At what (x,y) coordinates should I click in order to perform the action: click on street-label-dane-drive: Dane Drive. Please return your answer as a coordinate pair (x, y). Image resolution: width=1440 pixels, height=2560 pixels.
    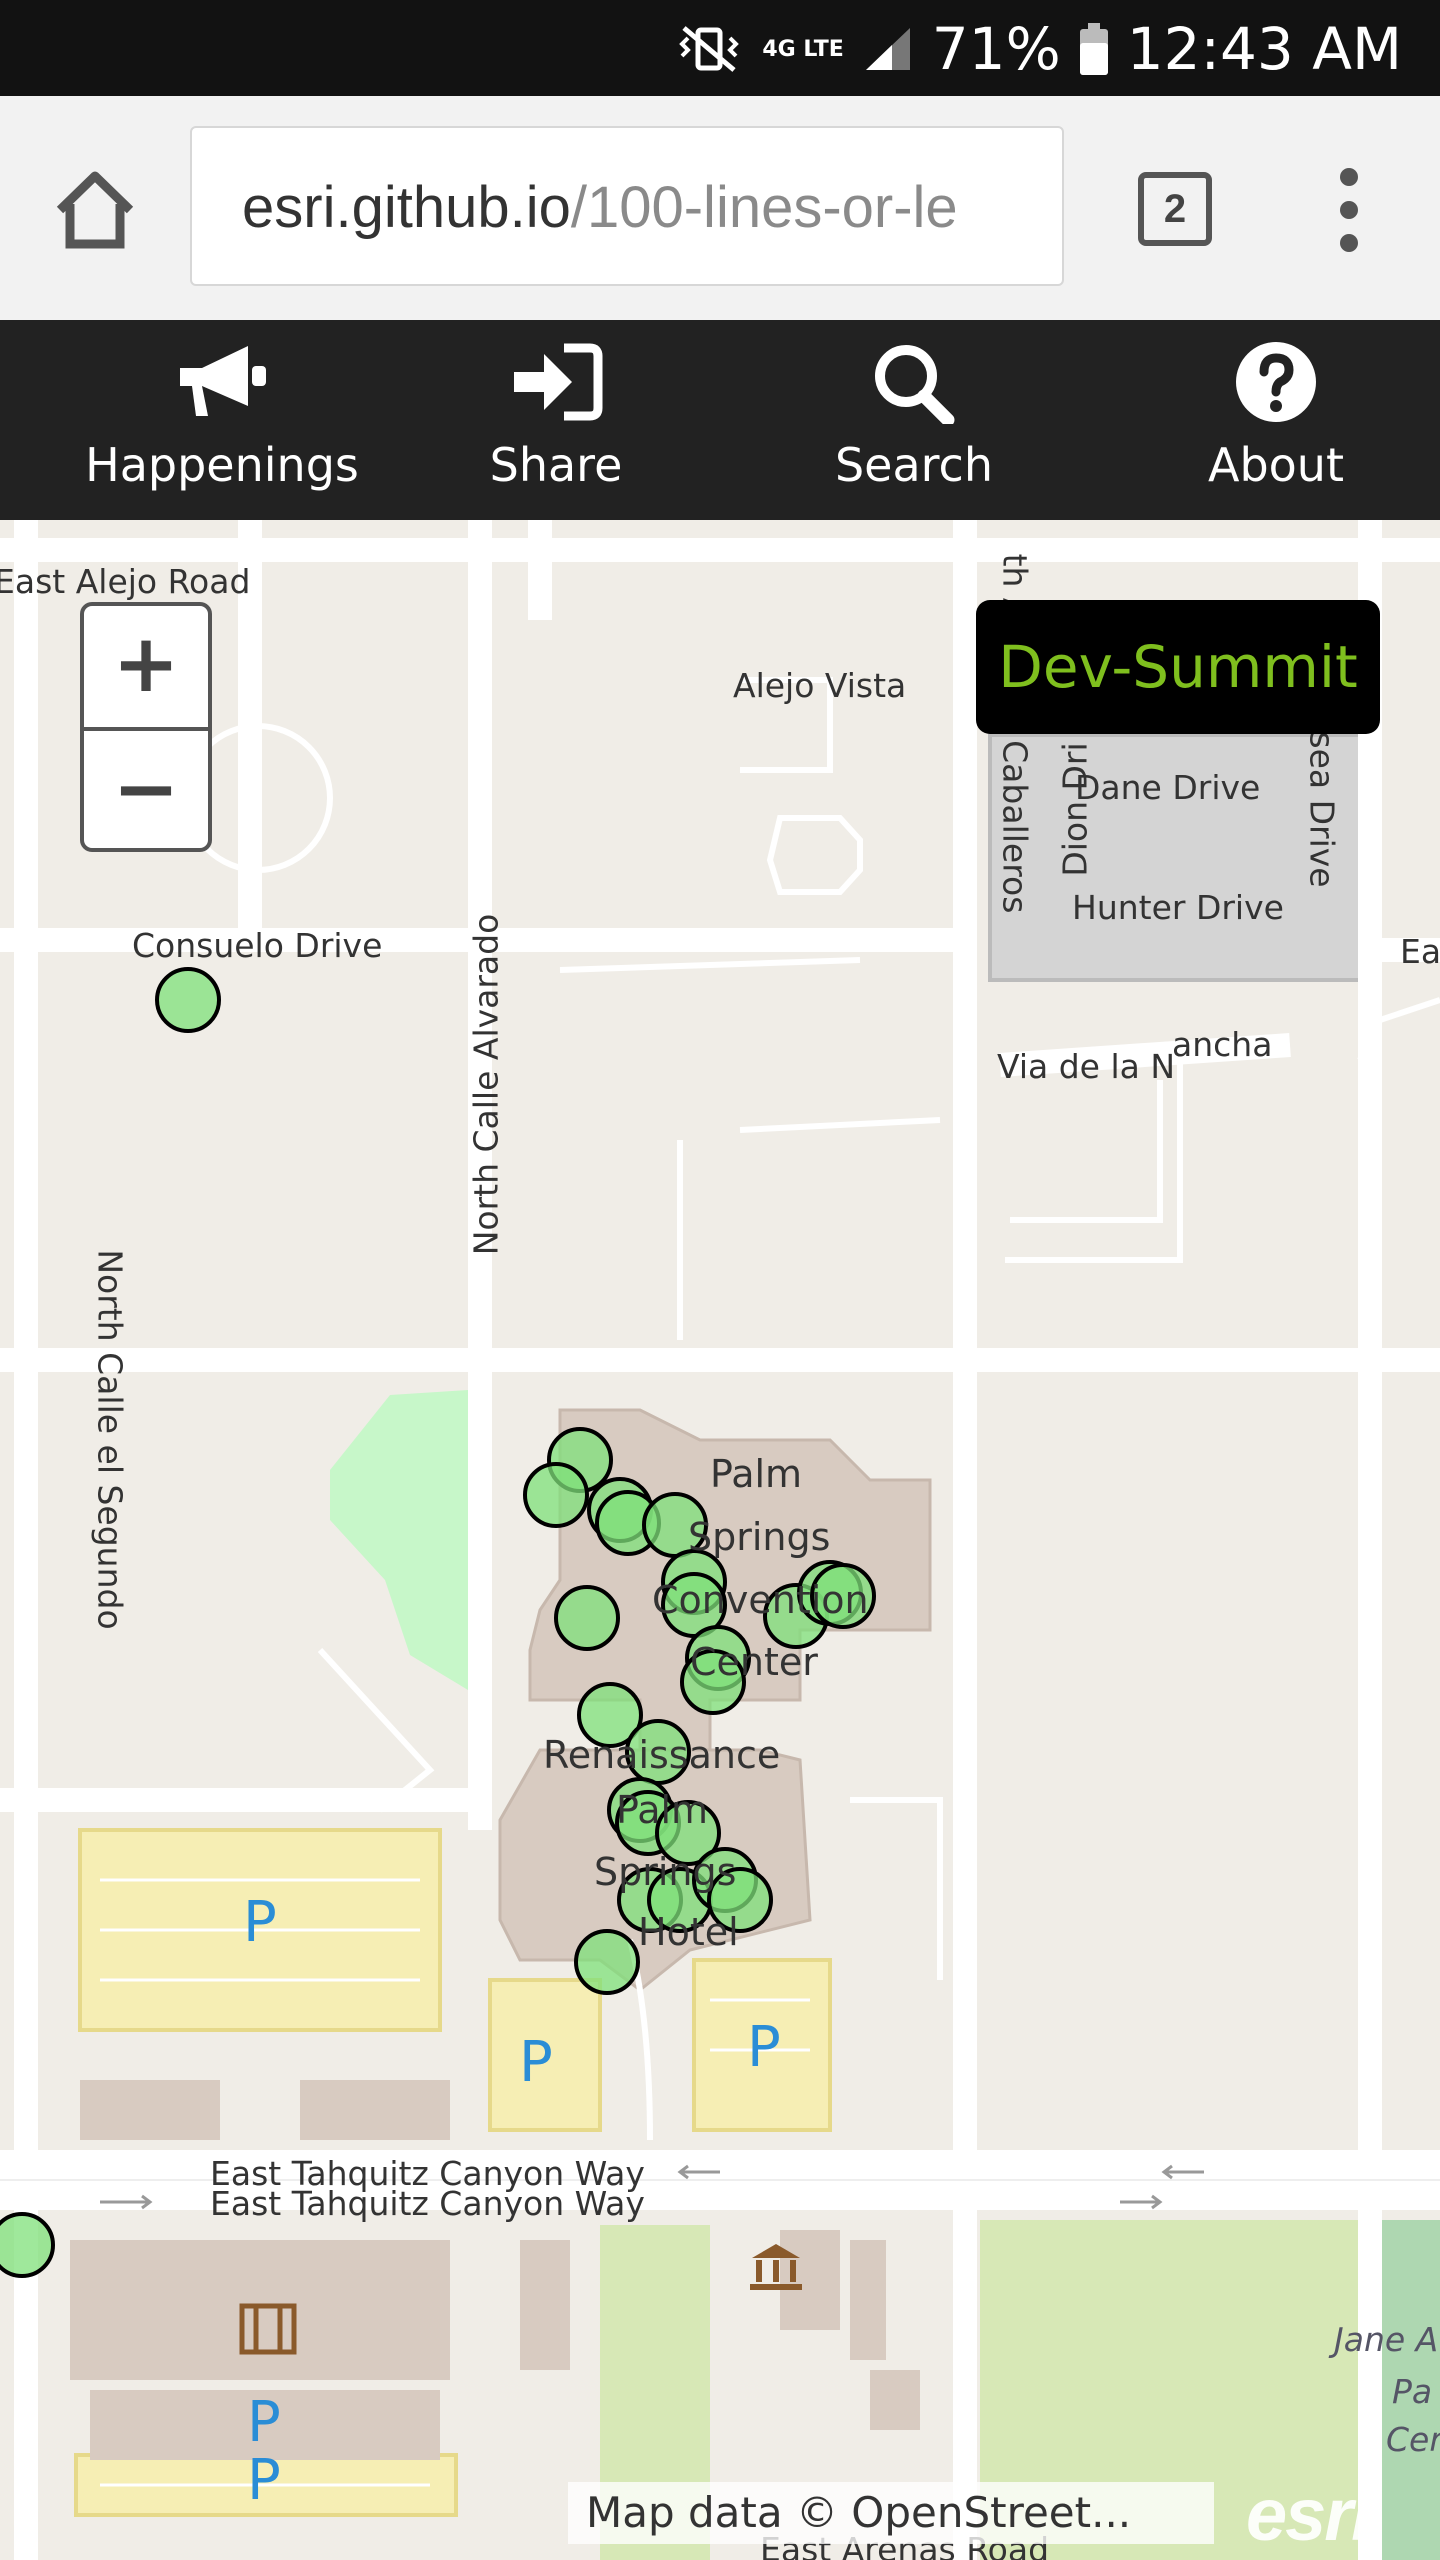
    Looking at the image, I should click on (1168, 787).